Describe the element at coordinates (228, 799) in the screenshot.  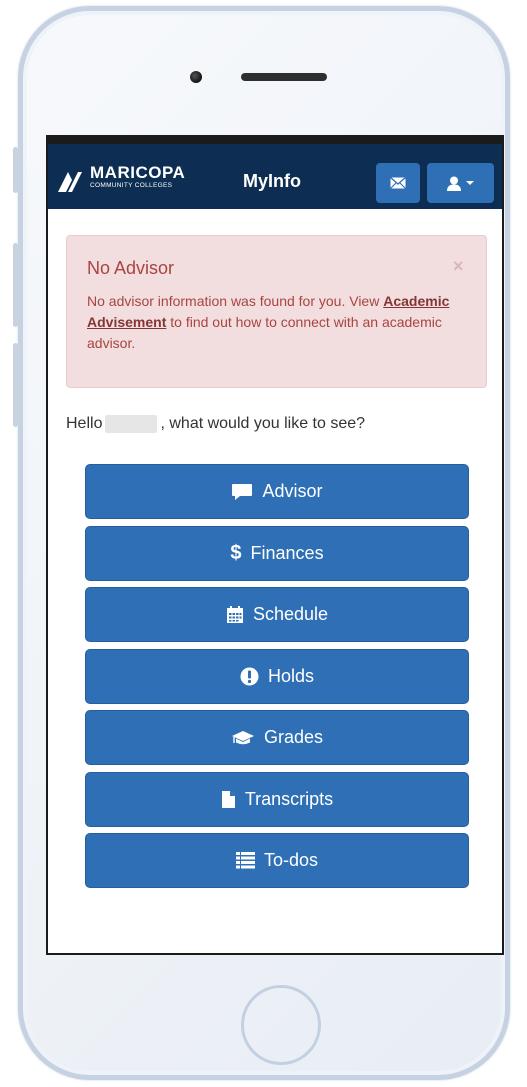
I see `file-icon` at that location.